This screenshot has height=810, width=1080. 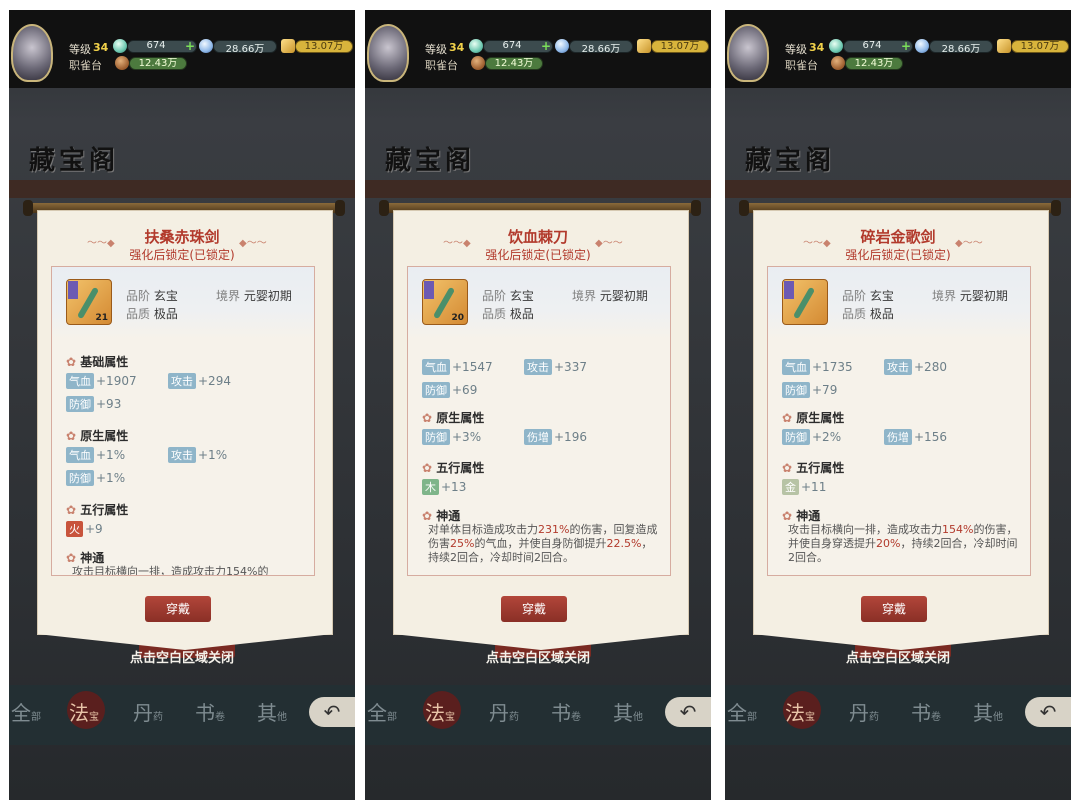 What do you see at coordinates (182, 237) in the screenshot?
I see `item-name: 扶桑赤珠剑` at bounding box center [182, 237].